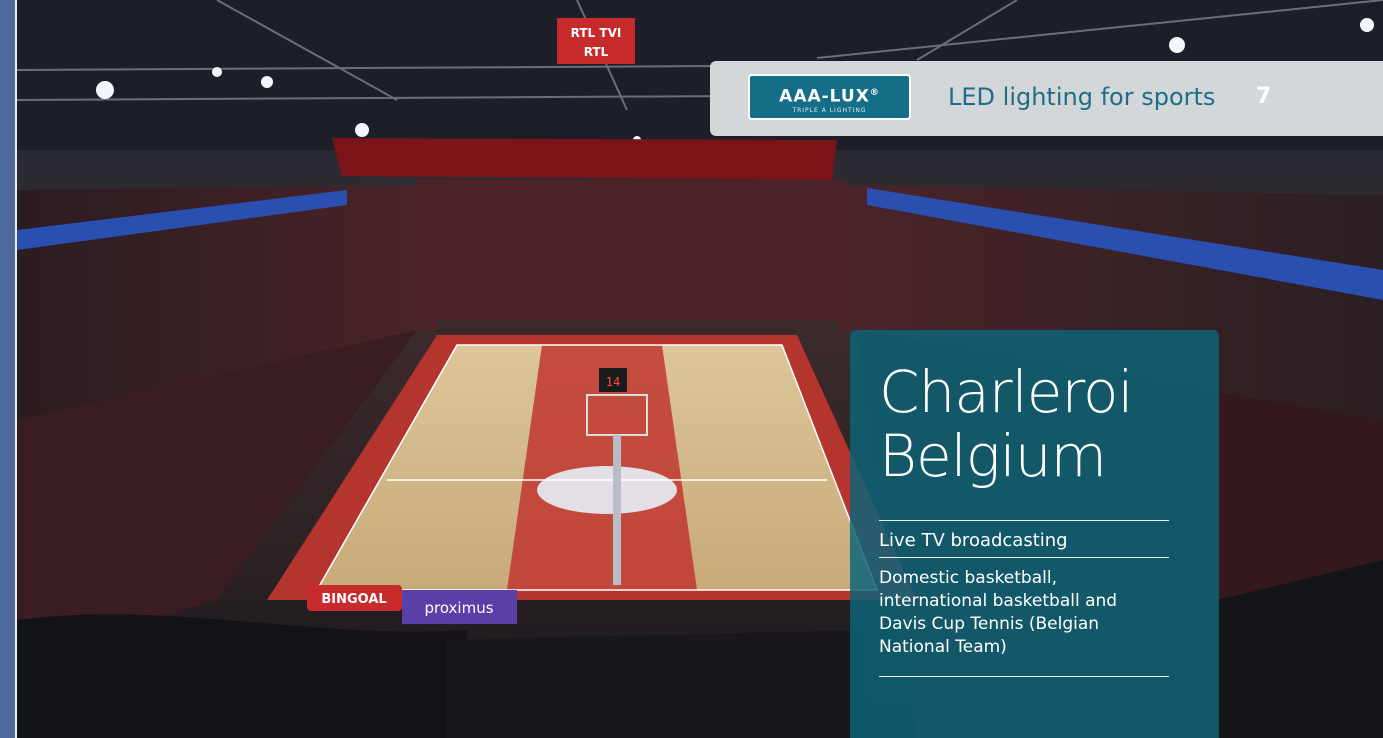 The height and width of the screenshot is (738, 1383). I want to click on rtl-sign-text-1: RTL TVI, so click(596, 33).